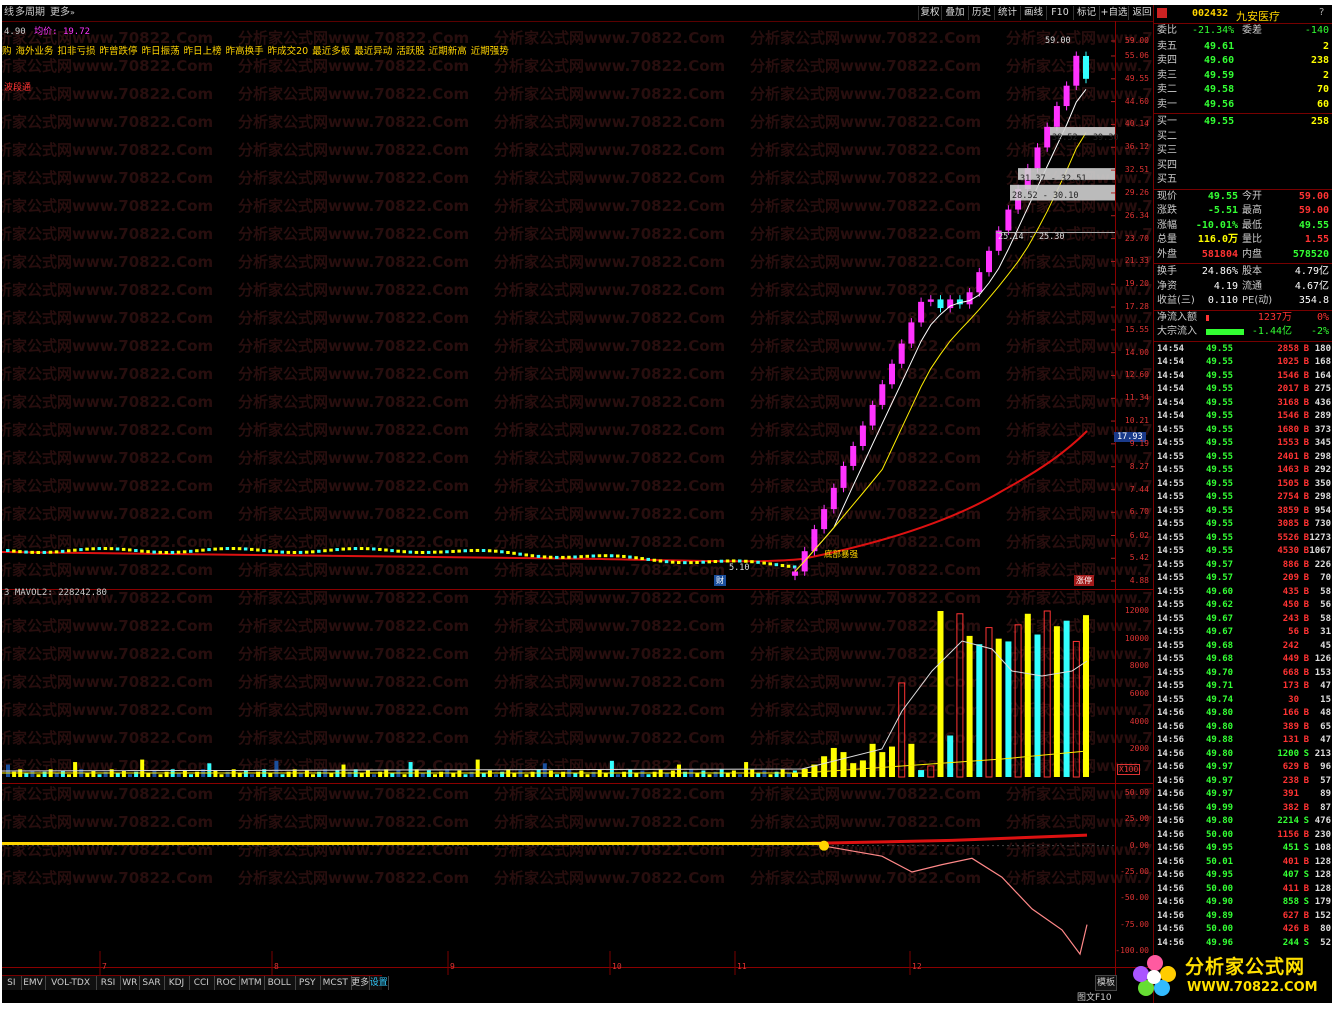 This screenshot has width=1337, height=1010. I want to click on toolbar-item-more: 更多, so click(60, 13).